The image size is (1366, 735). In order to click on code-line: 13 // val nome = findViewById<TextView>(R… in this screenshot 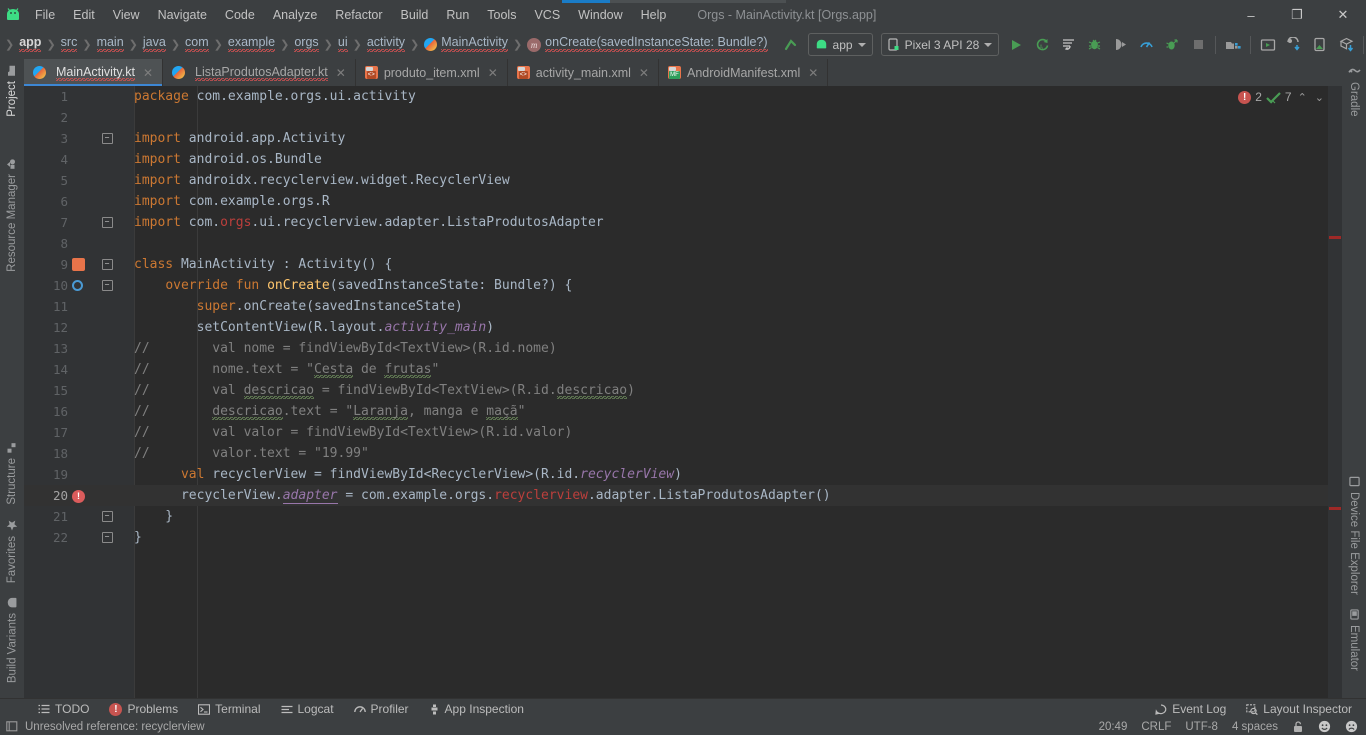, I will do `click(683, 348)`.